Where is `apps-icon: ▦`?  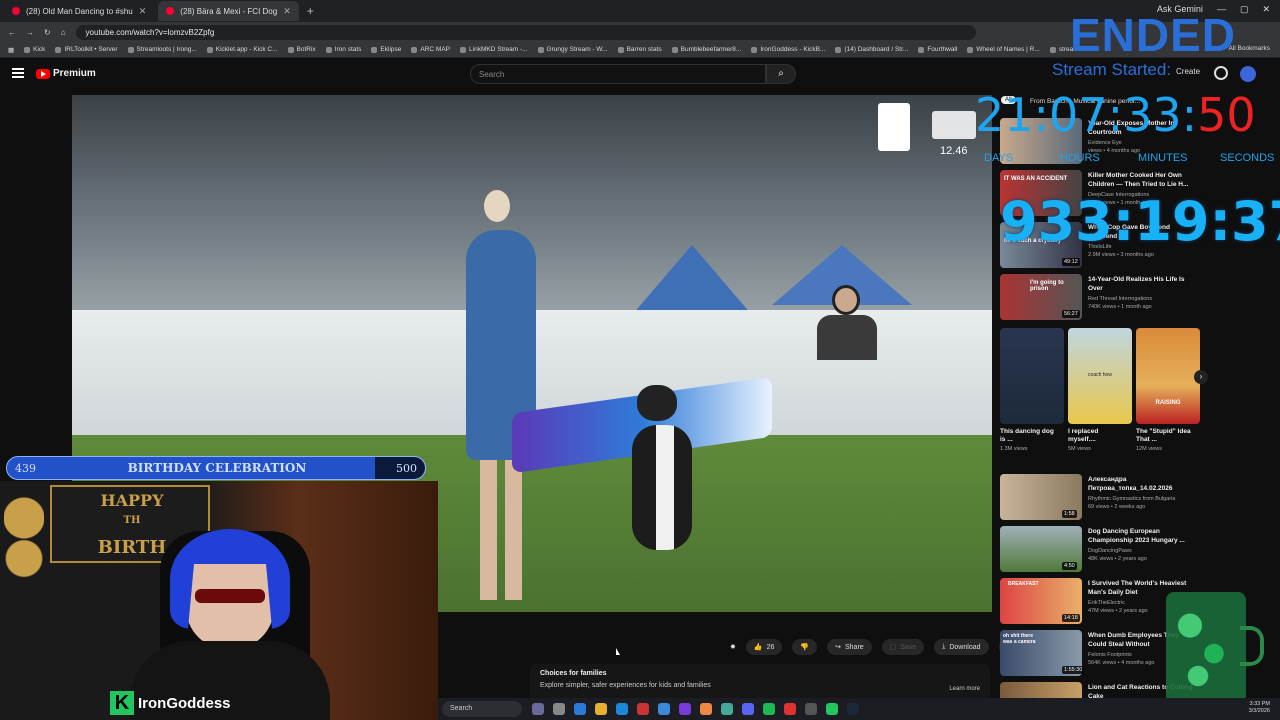 apps-icon: ▦ is located at coordinates (11, 50).